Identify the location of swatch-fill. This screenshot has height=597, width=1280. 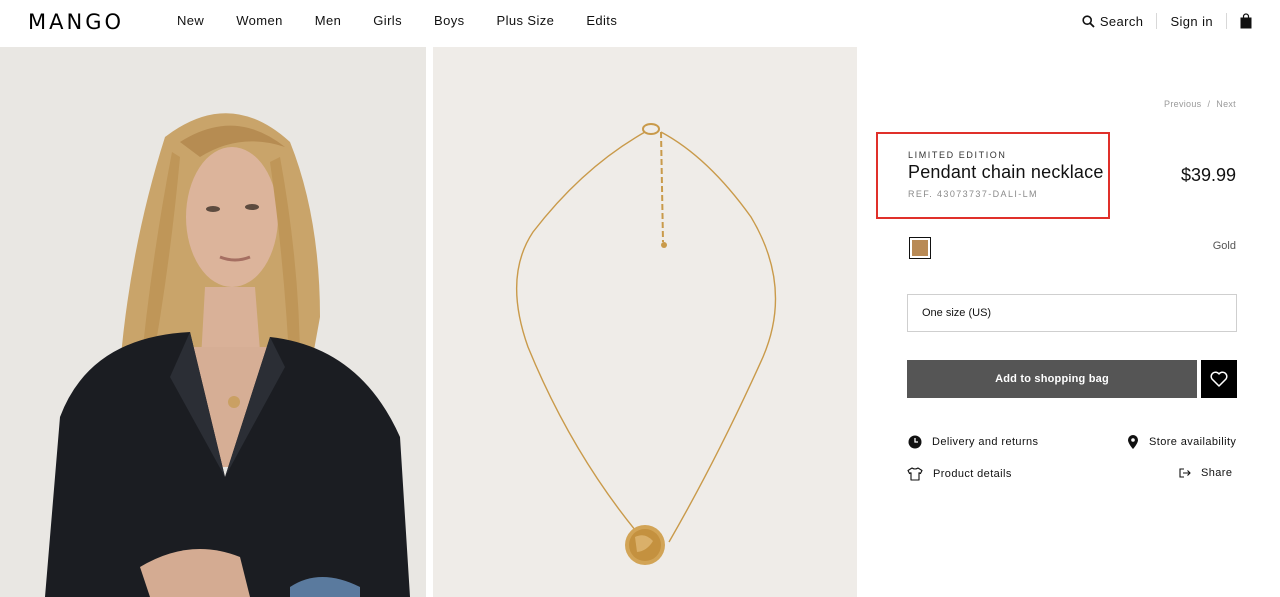
(920, 248).